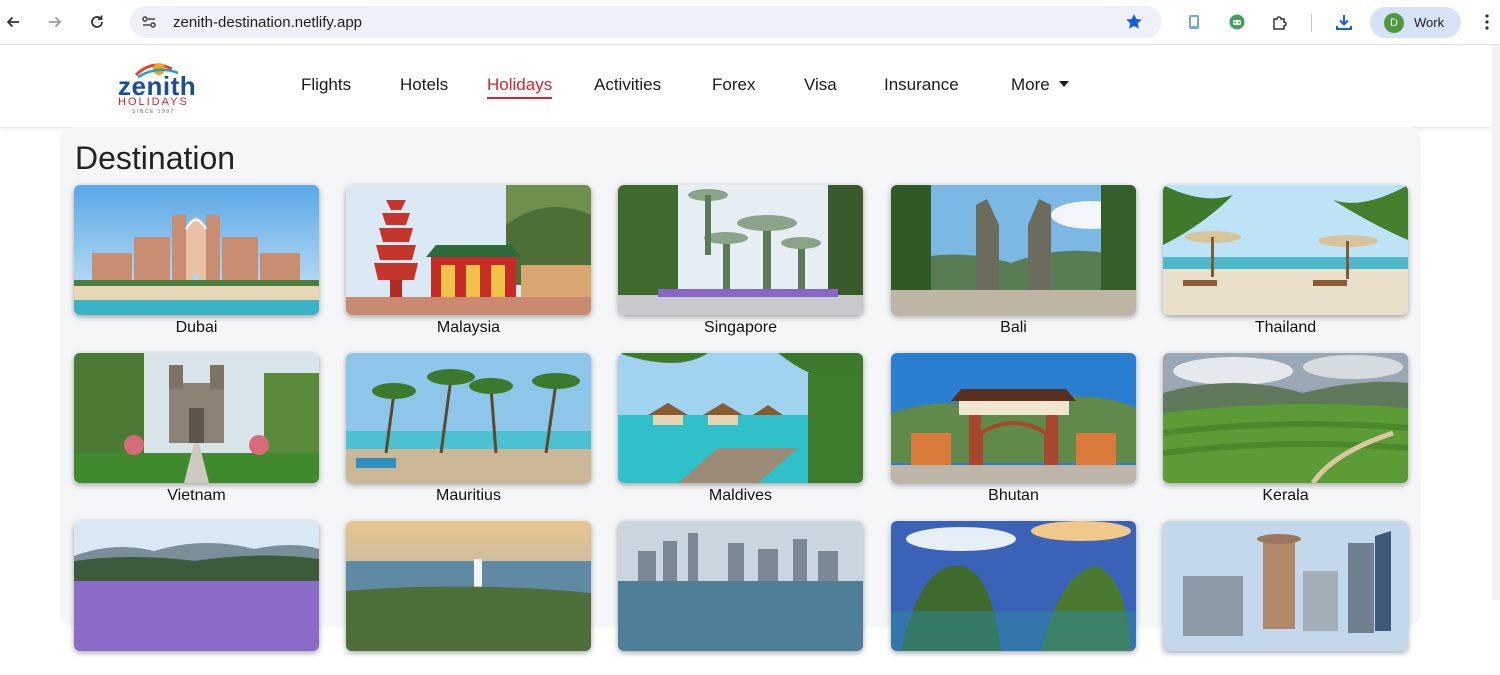  What do you see at coordinates (196, 327) in the screenshot?
I see `destination-name: Dubai` at bounding box center [196, 327].